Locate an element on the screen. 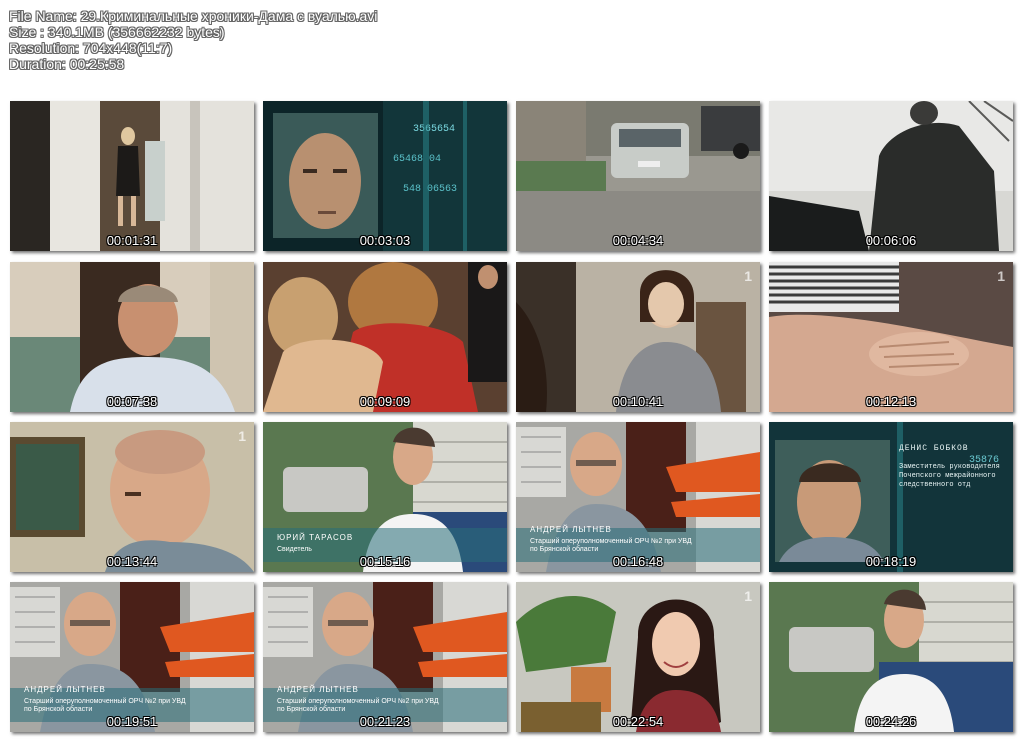 This screenshot has width=1024, height=744. scene-digital-face: 3565654 65468 04 548 06563 is located at coordinates (385, 176).